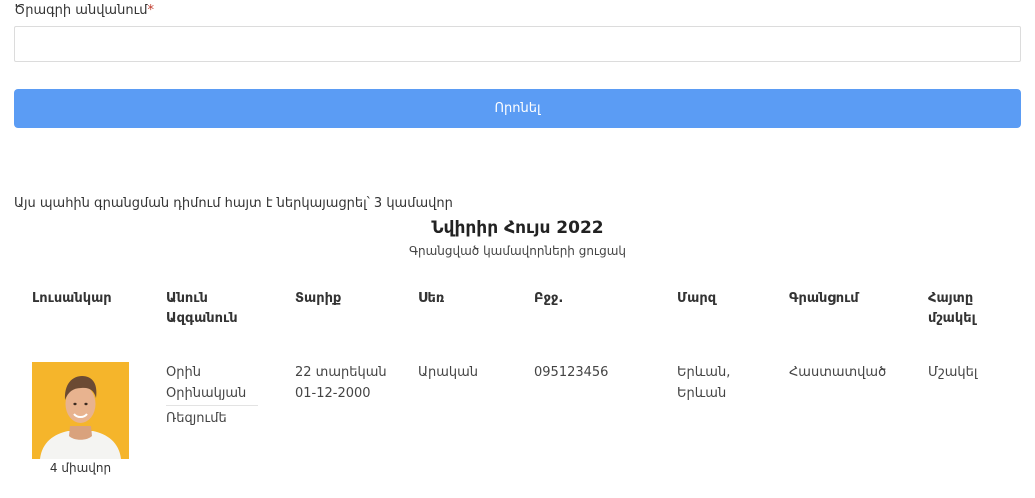 This screenshot has width=1035, height=498. What do you see at coordinates (206, 383) in the screenshot?
I see `volunteer-name: Օրին Օրինակյան` at bounding box center [206, 383].